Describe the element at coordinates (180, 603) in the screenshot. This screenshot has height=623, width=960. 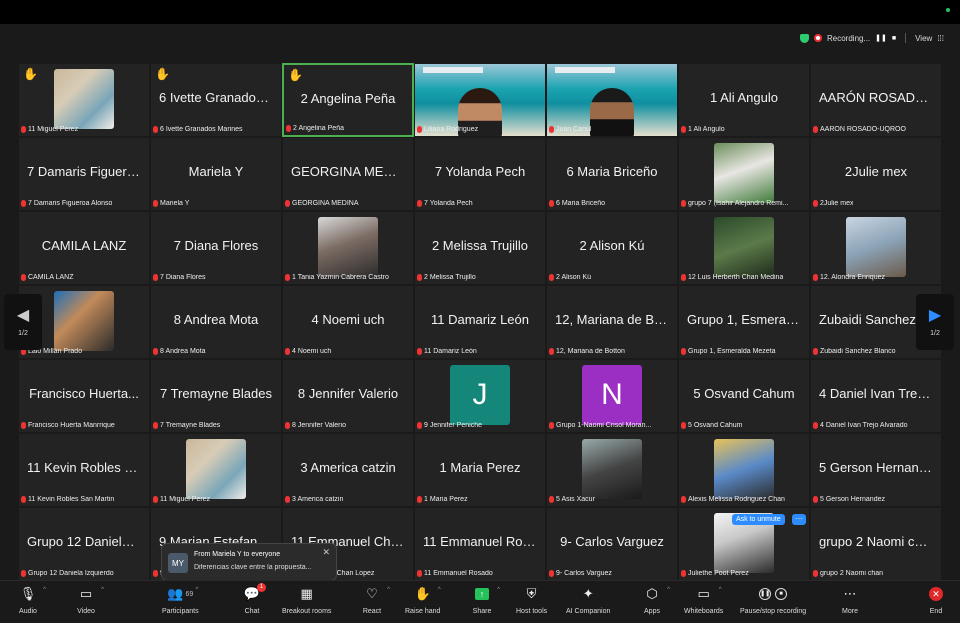
I see `participants-button: 👥 69 ^ Participants` at that location.